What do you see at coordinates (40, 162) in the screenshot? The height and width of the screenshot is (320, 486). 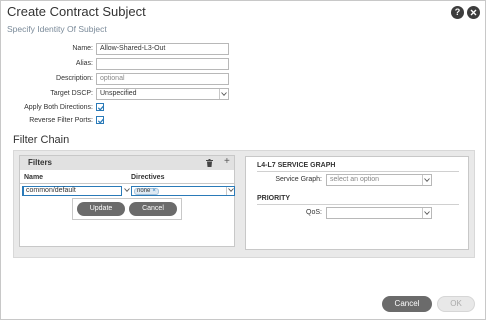 I see `filters-title: Filters` at bounding box center [40, 162].